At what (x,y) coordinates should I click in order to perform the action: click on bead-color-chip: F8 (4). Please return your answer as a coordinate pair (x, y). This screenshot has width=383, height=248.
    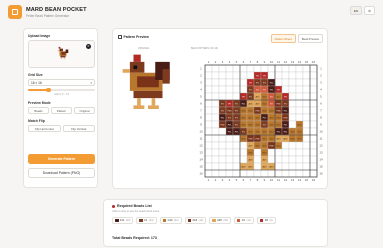
    Looking at the image, I should click on (266, 220).